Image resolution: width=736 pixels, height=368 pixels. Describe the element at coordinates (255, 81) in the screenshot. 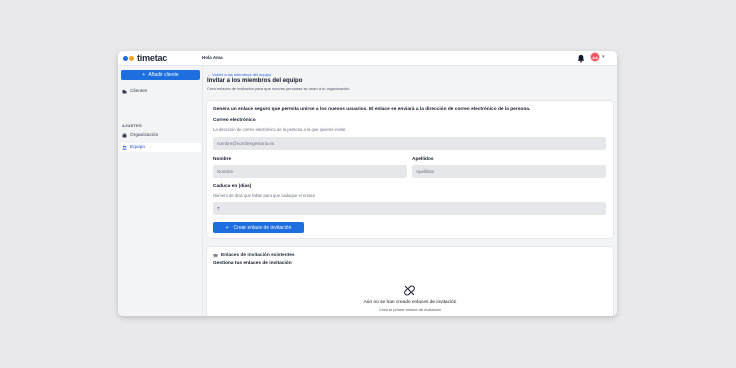

I see `page-title: Invitar a los miembros del equipo` at that location.